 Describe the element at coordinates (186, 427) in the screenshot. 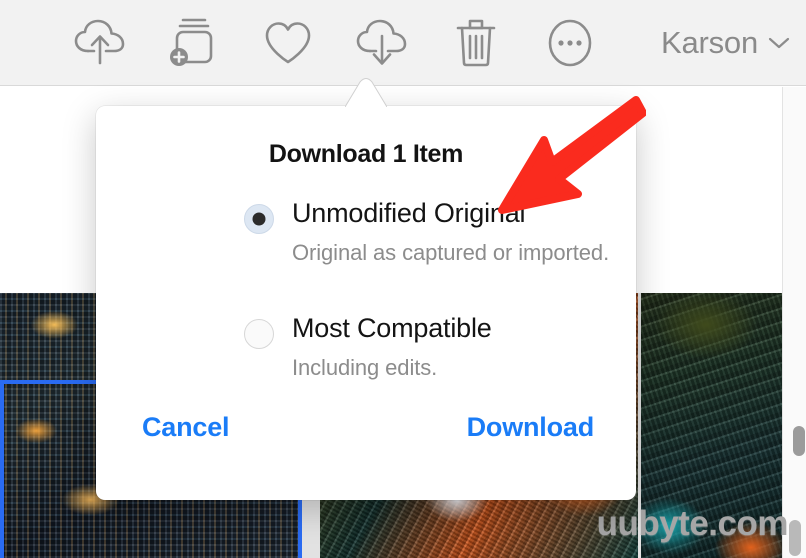

I see `cancel-button: Cancel` at that location.